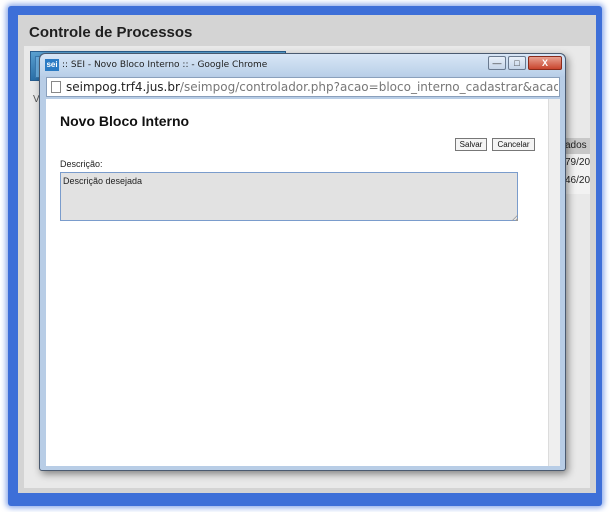 The image size is (610, 512). I want to click on minimize-button: —, so click(497, 63).